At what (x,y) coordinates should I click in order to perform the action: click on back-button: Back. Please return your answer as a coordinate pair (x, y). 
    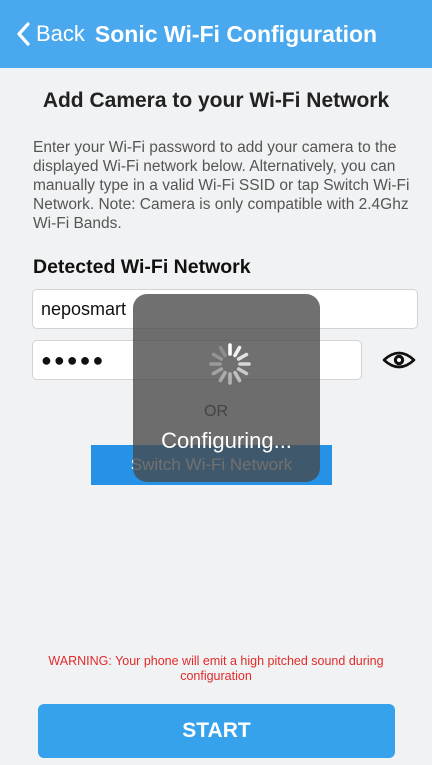
    Looking at the image, I should click on (50, 34).